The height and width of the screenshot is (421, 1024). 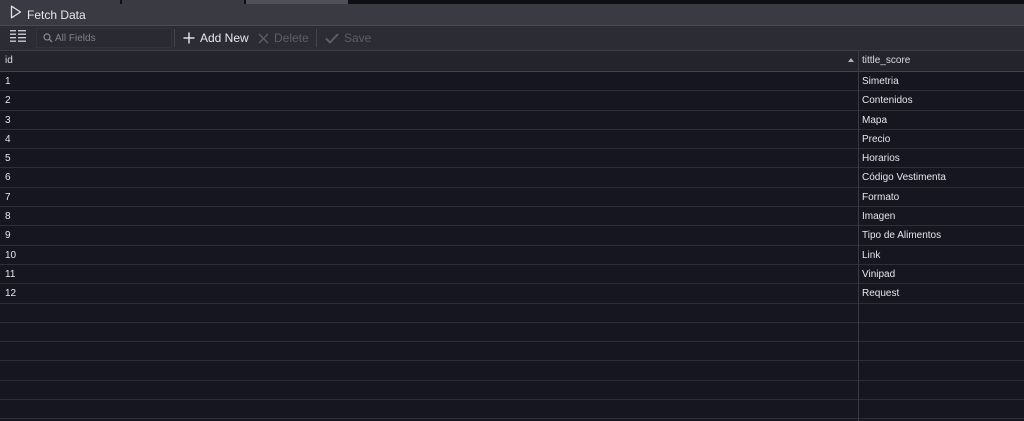 What do you see at coordinates (291, 38) in the screenshot?
I see `delete-label: Delete` at bounding box center [291, 38].